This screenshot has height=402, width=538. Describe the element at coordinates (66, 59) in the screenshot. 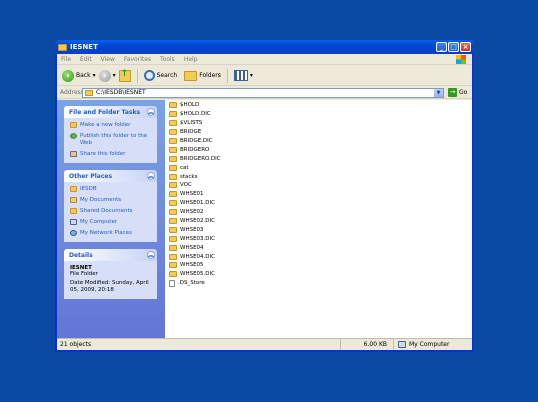

I see `menu-file: File` at that location.